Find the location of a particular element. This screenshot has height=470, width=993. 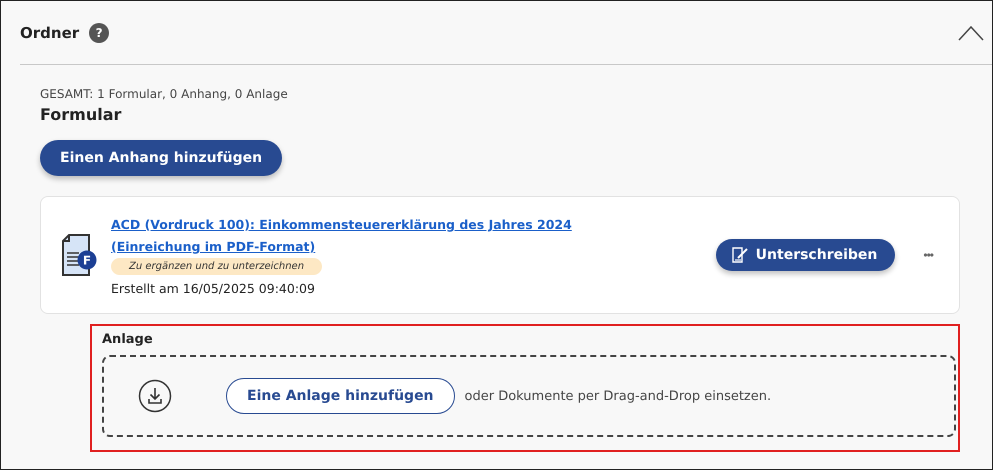

sign-button: Unterschreiben is located at coordinates (806, 255).